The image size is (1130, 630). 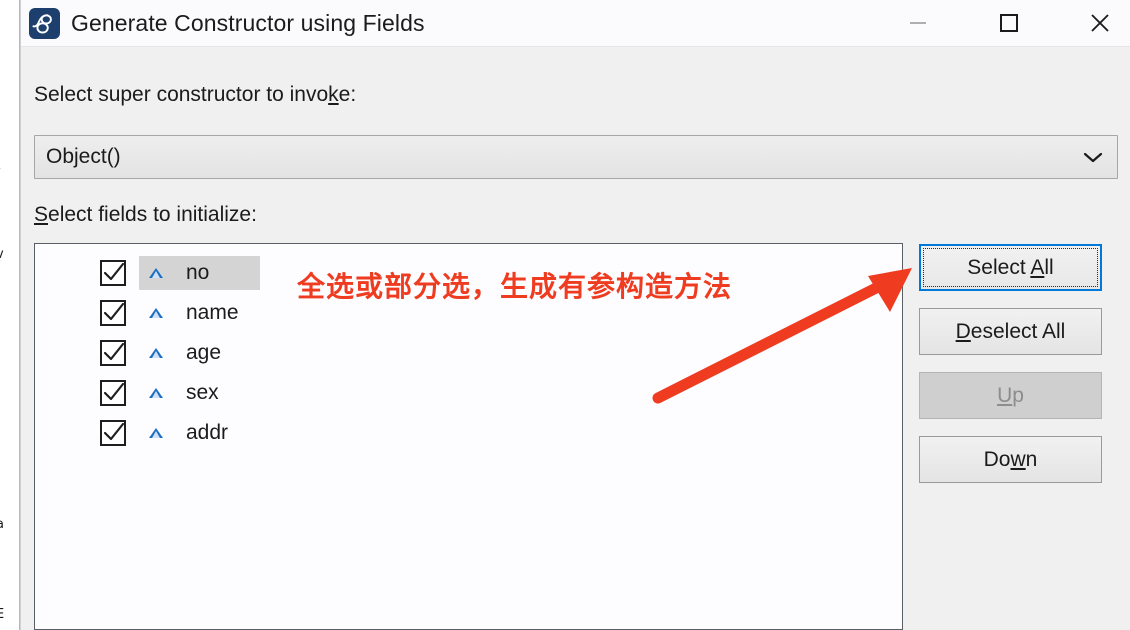 I want to click on fields-label: Select fields to initialize:, so click(x=145, y=215).